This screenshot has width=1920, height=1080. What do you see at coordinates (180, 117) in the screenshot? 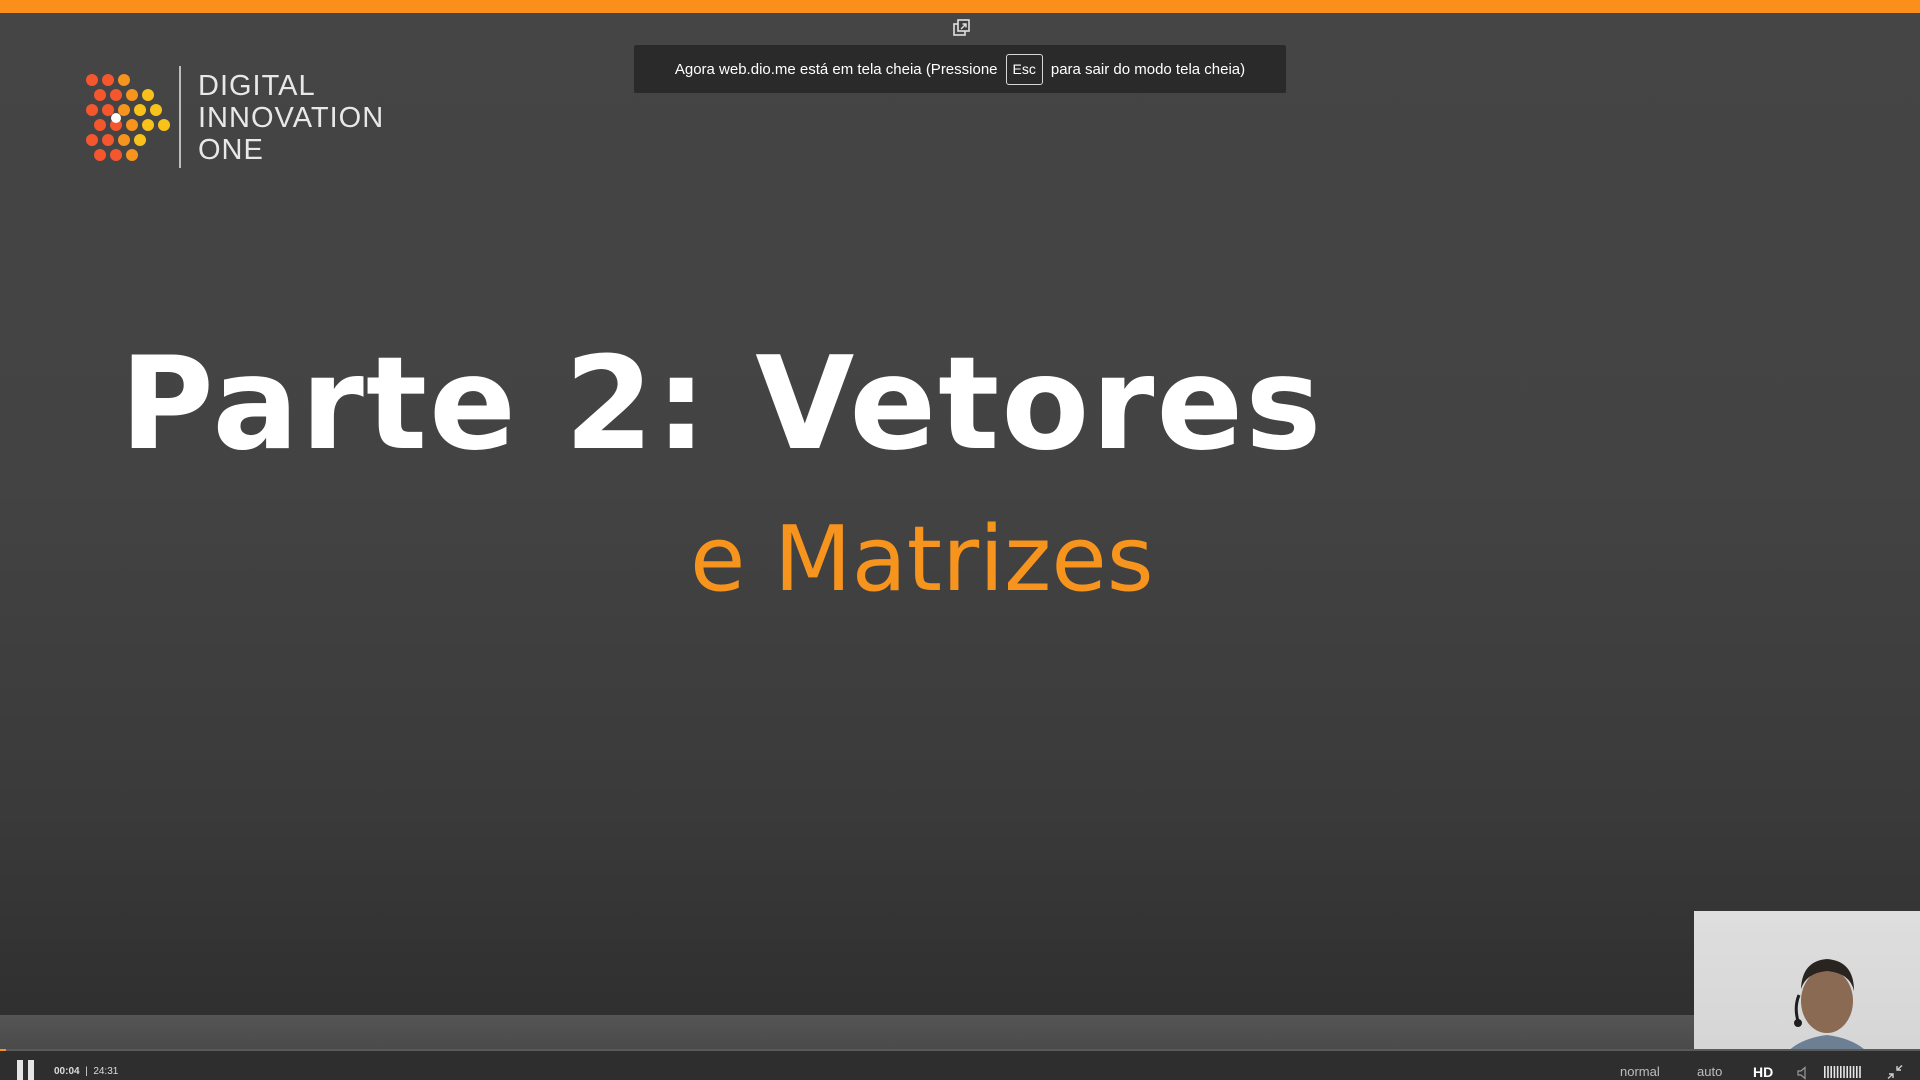
I see `logo-divider` at bounding box center [180, 117].